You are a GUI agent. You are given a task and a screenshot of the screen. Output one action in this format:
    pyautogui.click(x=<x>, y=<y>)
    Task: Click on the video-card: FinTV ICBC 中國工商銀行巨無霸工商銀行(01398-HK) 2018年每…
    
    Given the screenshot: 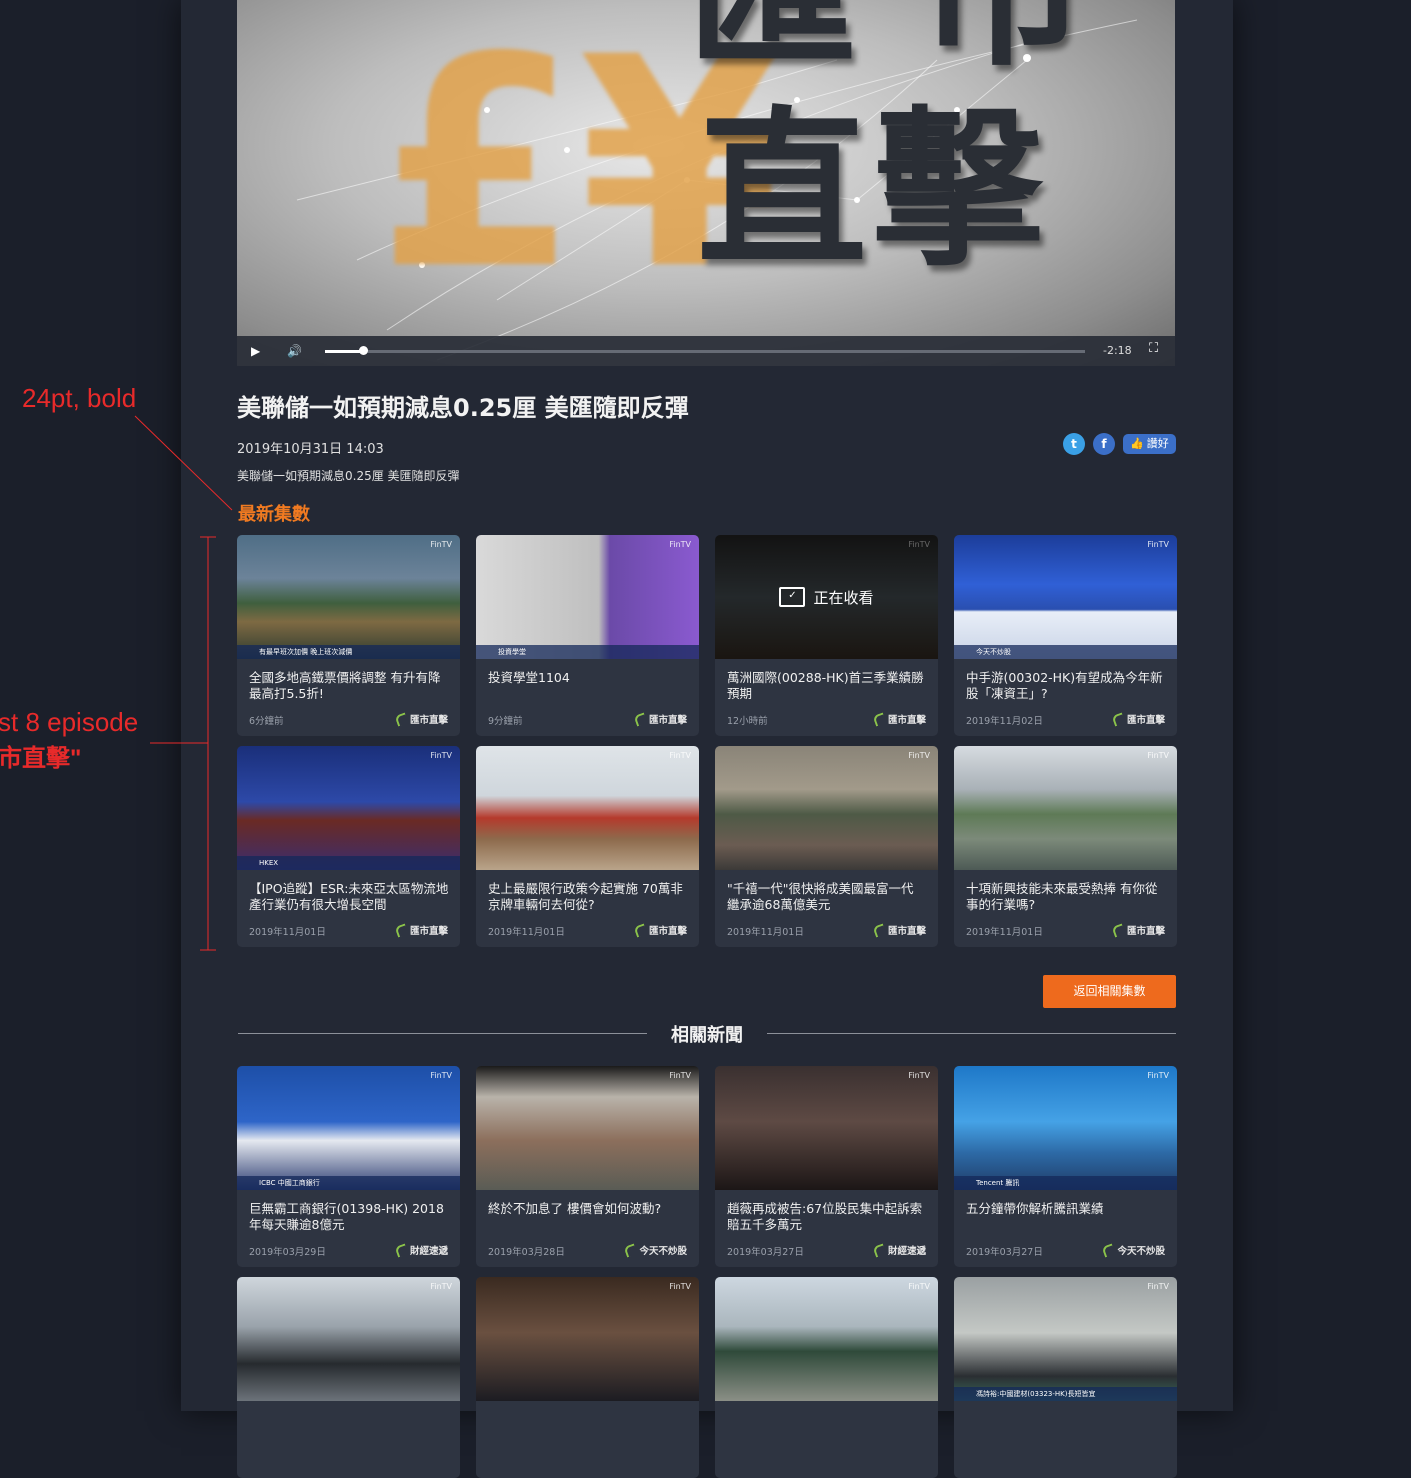 What is the action you would take?
    pyautogui.click(x=348, y=1166)
    